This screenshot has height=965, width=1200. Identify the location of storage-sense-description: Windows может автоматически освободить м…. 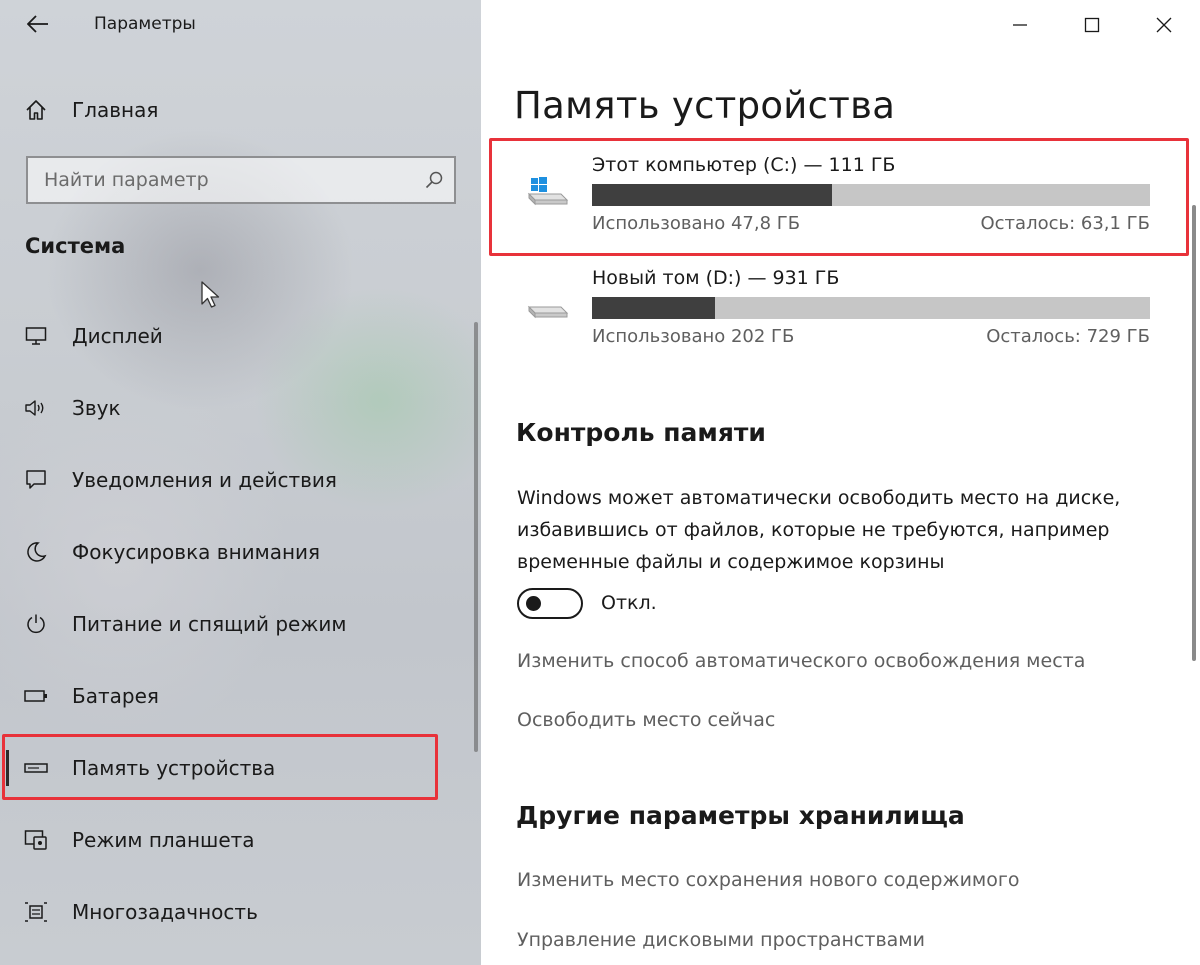
(819, 530).